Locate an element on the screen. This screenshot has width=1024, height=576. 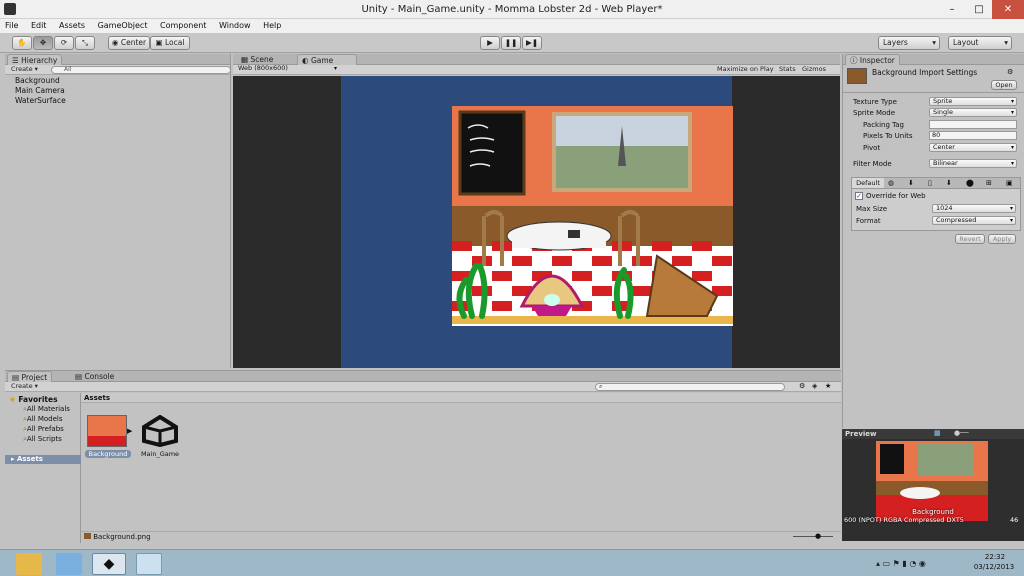
scale-tool-icon: ⤡ is located at coordinates (85, 43).